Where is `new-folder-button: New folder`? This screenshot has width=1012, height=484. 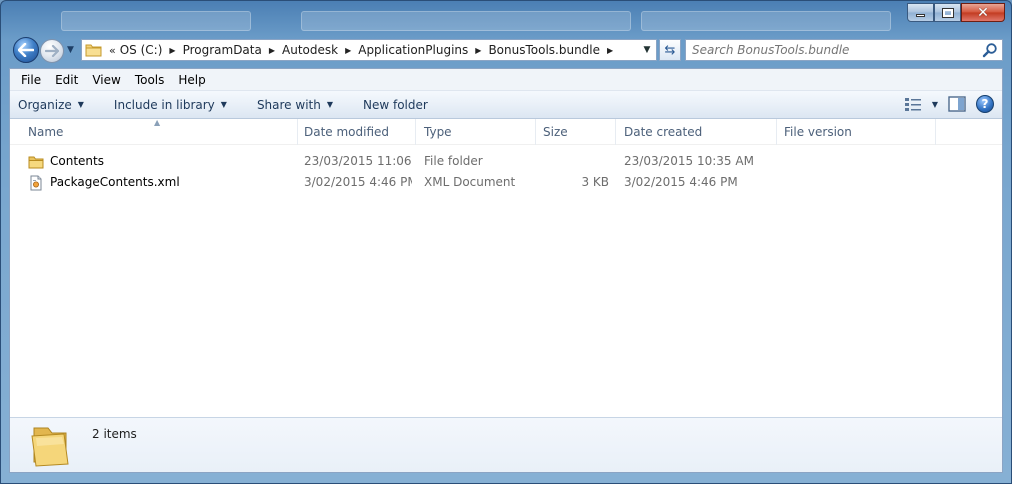
new-folder-button: New folder is located at coordinates (395, 105).